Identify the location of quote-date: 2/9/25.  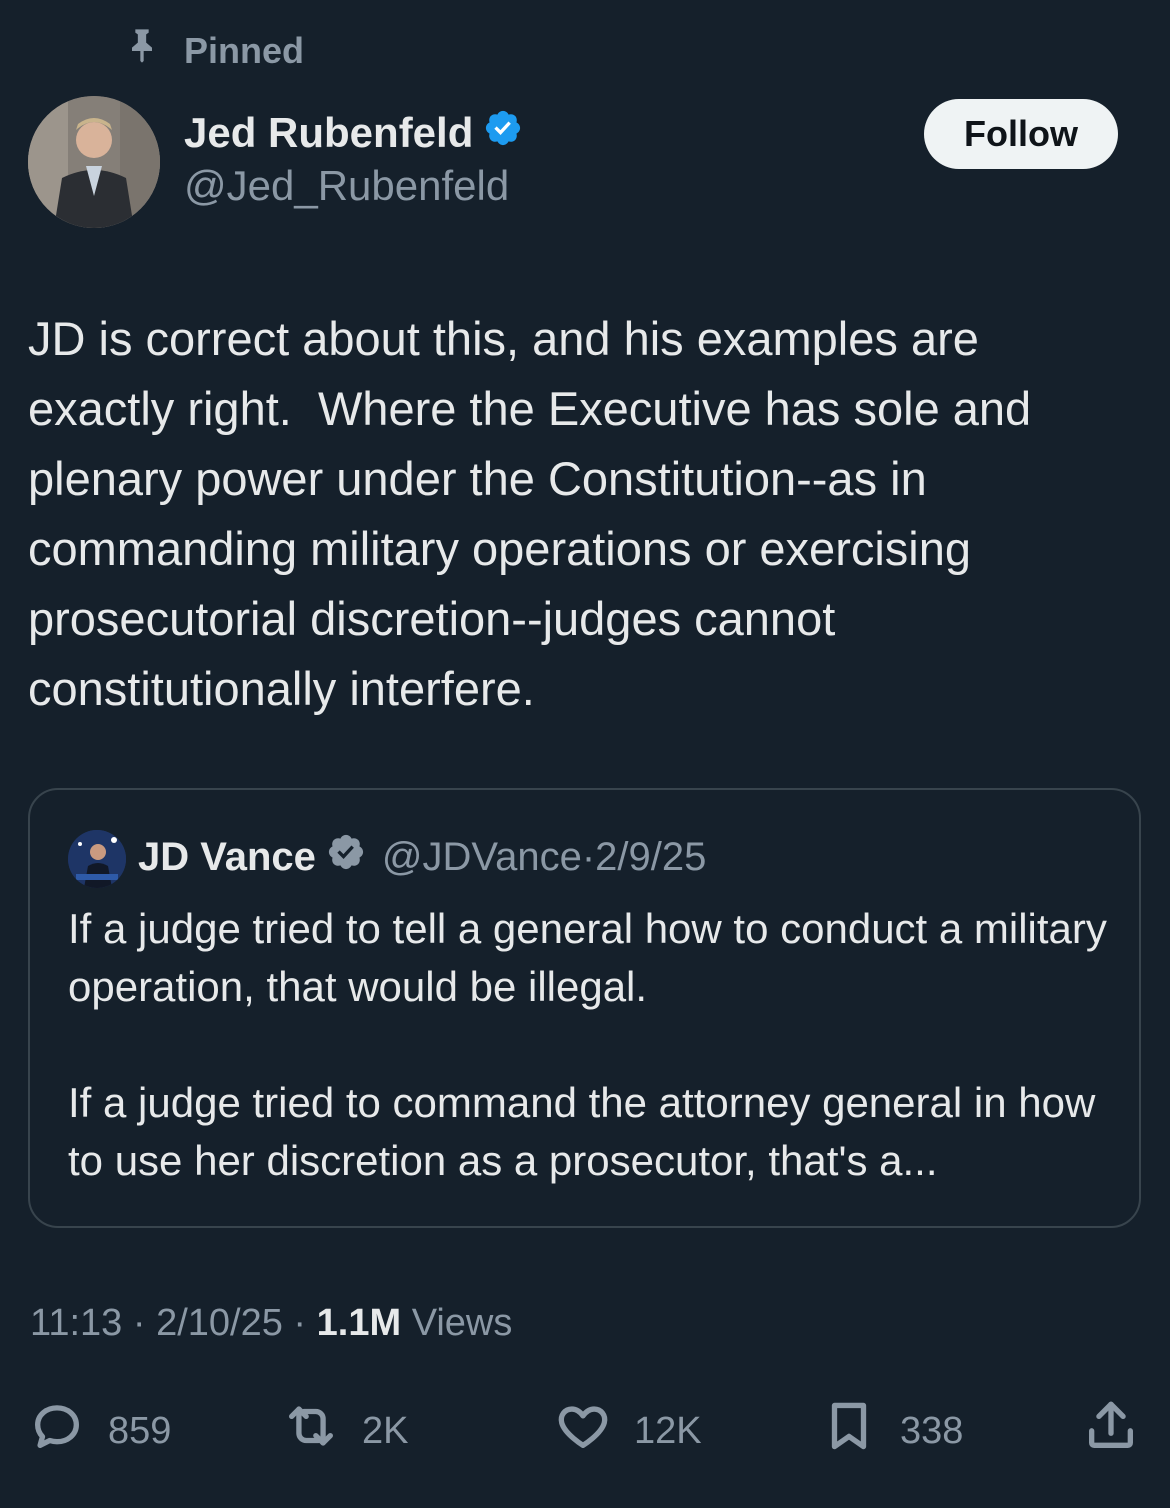
(651, 856).